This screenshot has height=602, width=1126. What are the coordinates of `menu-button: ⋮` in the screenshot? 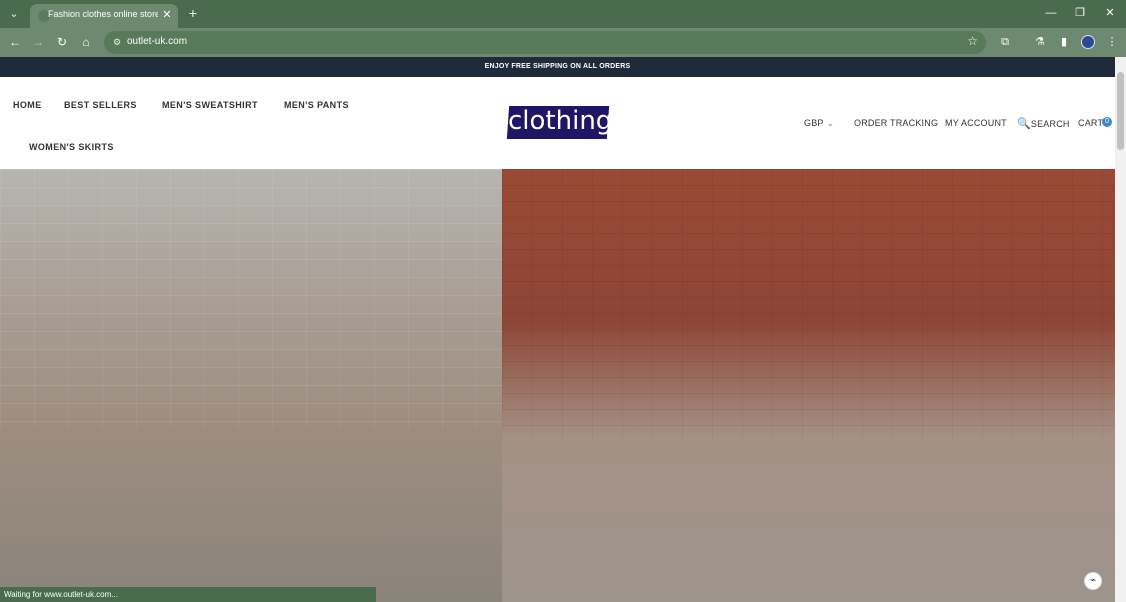 It's located at (1112, 42).